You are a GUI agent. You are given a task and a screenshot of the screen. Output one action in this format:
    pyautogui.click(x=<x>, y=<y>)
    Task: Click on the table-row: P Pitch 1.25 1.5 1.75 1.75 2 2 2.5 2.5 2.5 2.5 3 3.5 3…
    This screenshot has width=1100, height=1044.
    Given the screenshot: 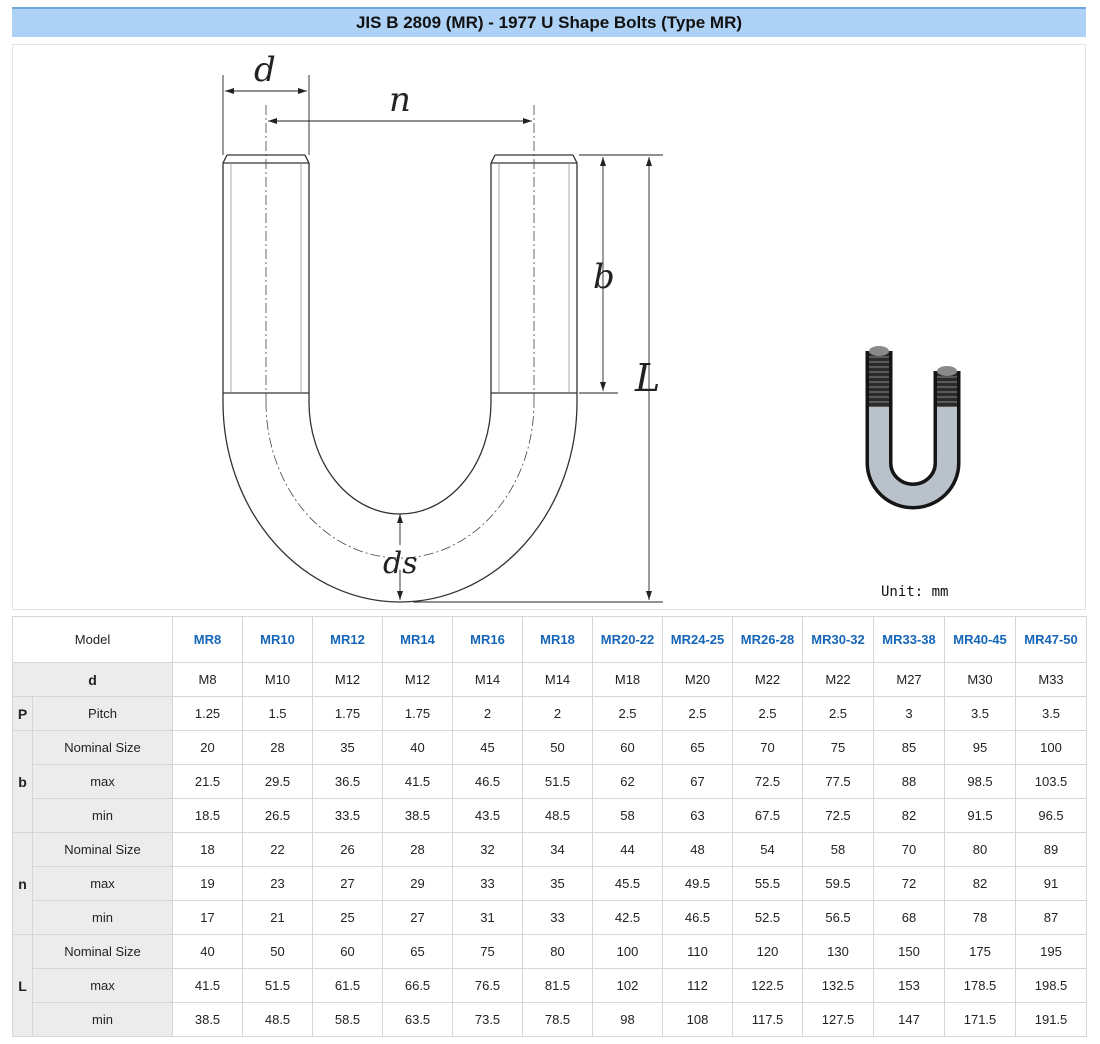 What is the action you would take?
    pyautogui.click(x=550, y=713)
    